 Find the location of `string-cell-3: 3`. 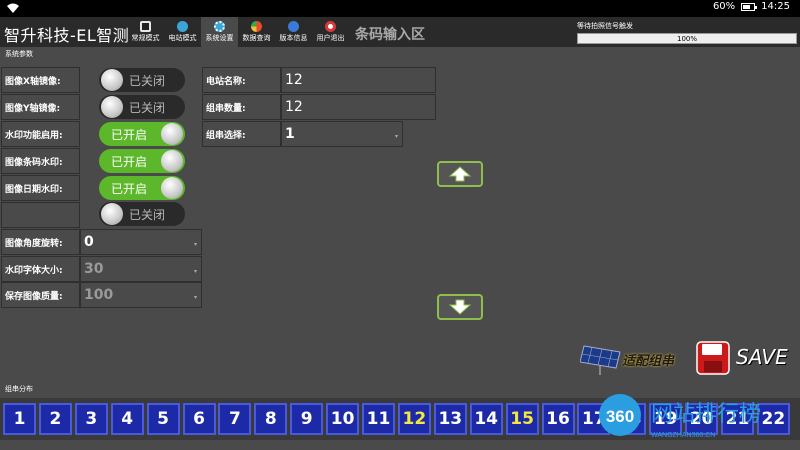

string-cell-3: 3 is located at coordinates (91, 419).